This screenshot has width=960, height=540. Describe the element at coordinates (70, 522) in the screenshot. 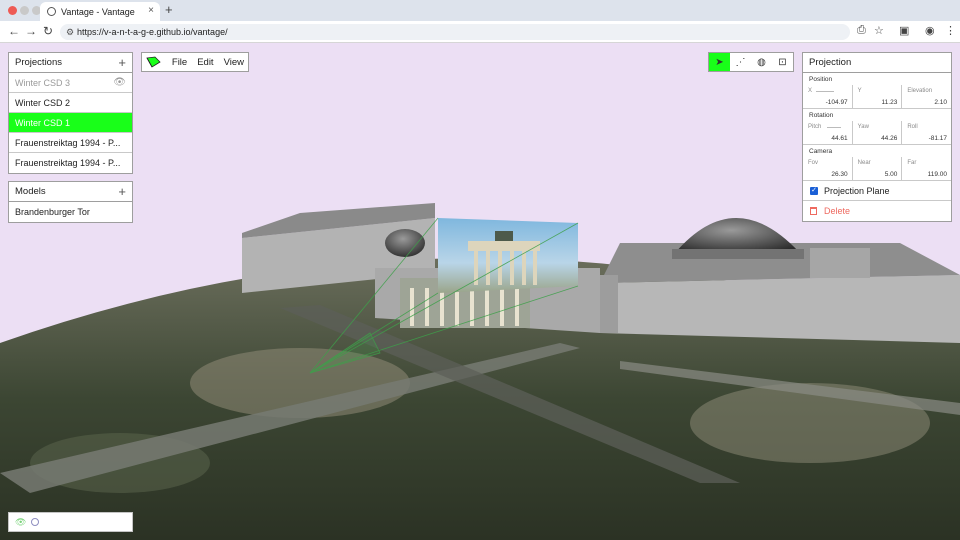

I see `layer-status-box: 👁` at that location.